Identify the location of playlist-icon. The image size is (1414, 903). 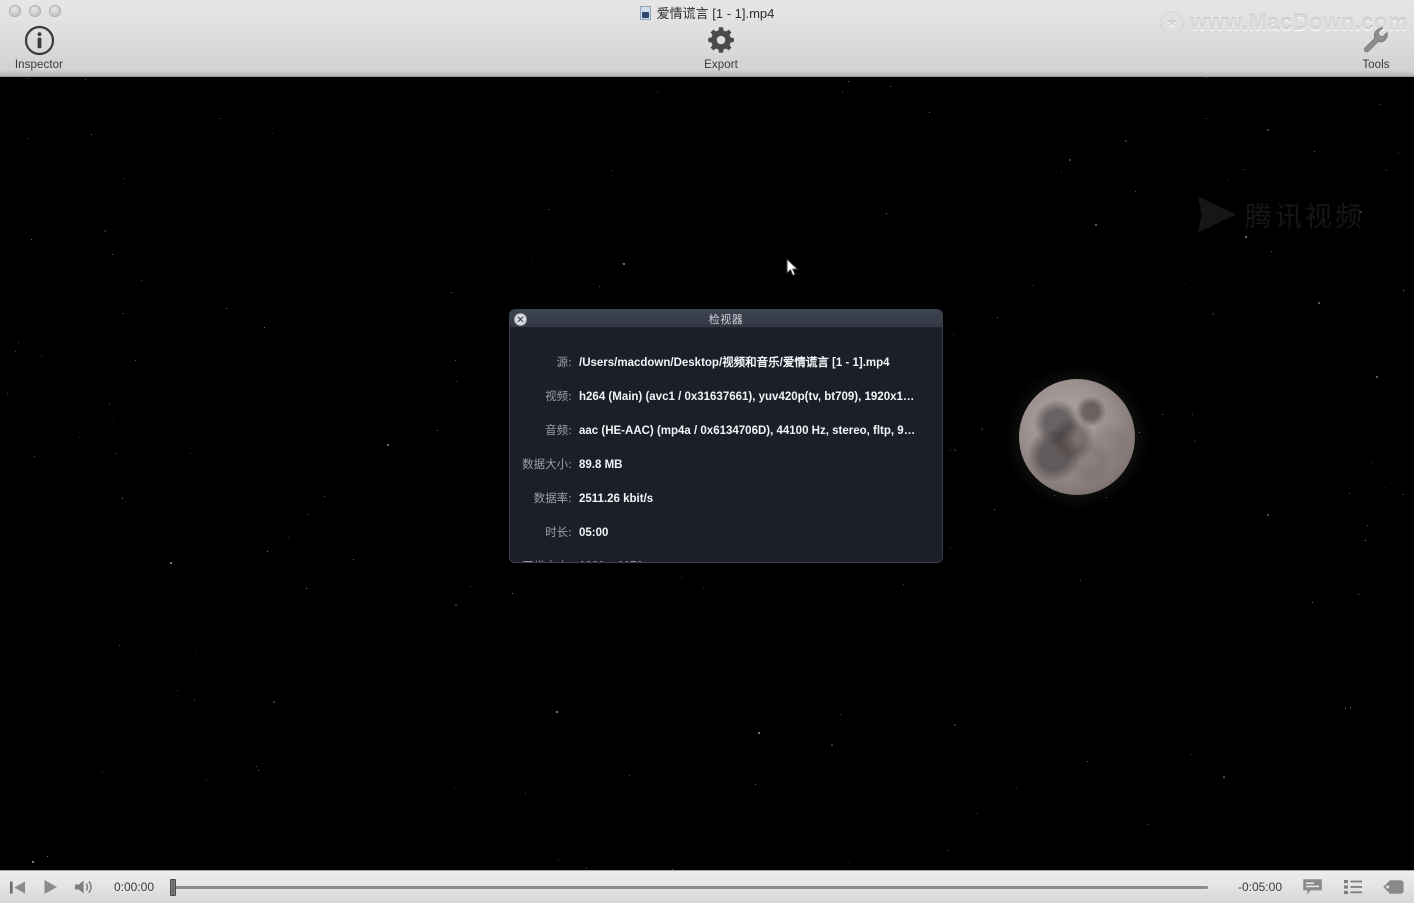
(1353, 887).